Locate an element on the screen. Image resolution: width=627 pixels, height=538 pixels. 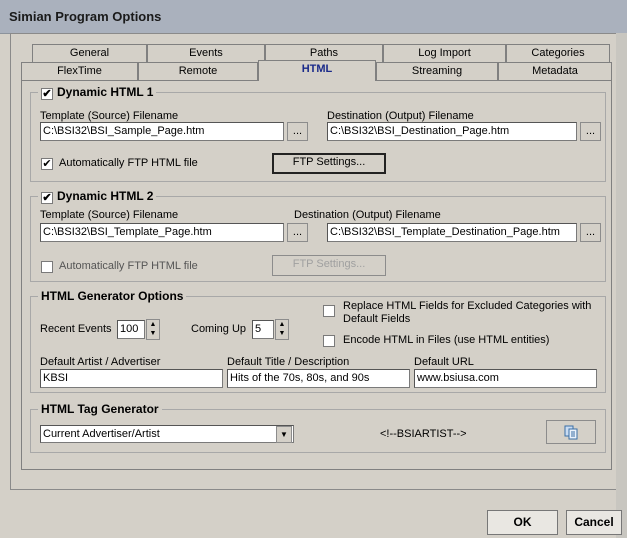
window-title: Simian Program Options is located at coordinates (85, 16).